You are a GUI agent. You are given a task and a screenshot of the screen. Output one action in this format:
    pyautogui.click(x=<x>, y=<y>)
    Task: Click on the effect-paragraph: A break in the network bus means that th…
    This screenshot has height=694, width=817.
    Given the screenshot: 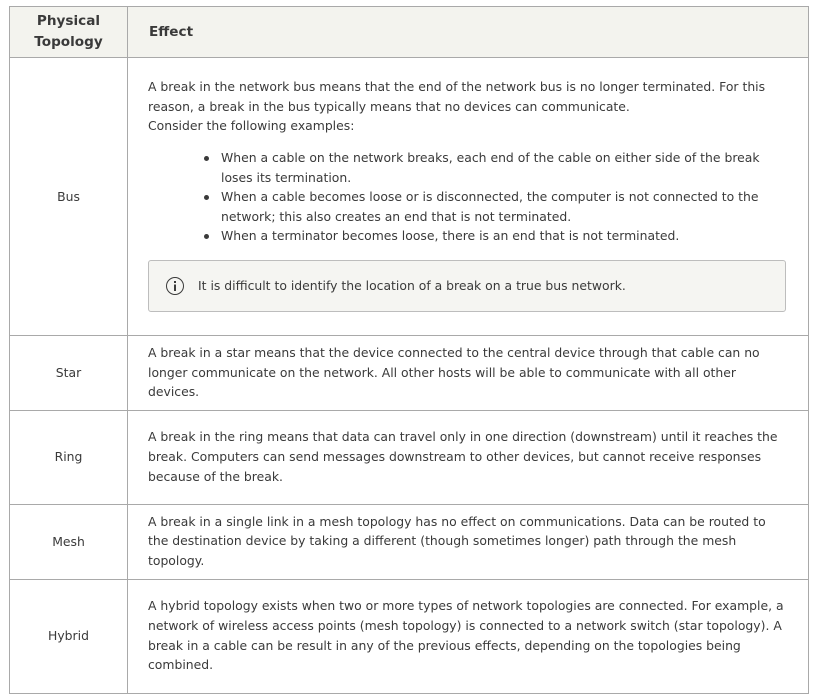 What is the action you would take?
    pyautogui.click(x=457, y=96)
    